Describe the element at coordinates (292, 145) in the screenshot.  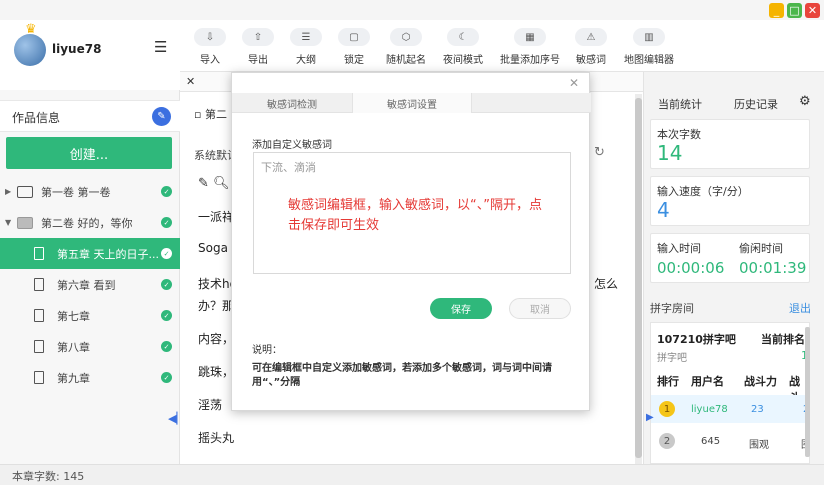
I see `custom-word-label: 添加自定义敏感词` at that location.